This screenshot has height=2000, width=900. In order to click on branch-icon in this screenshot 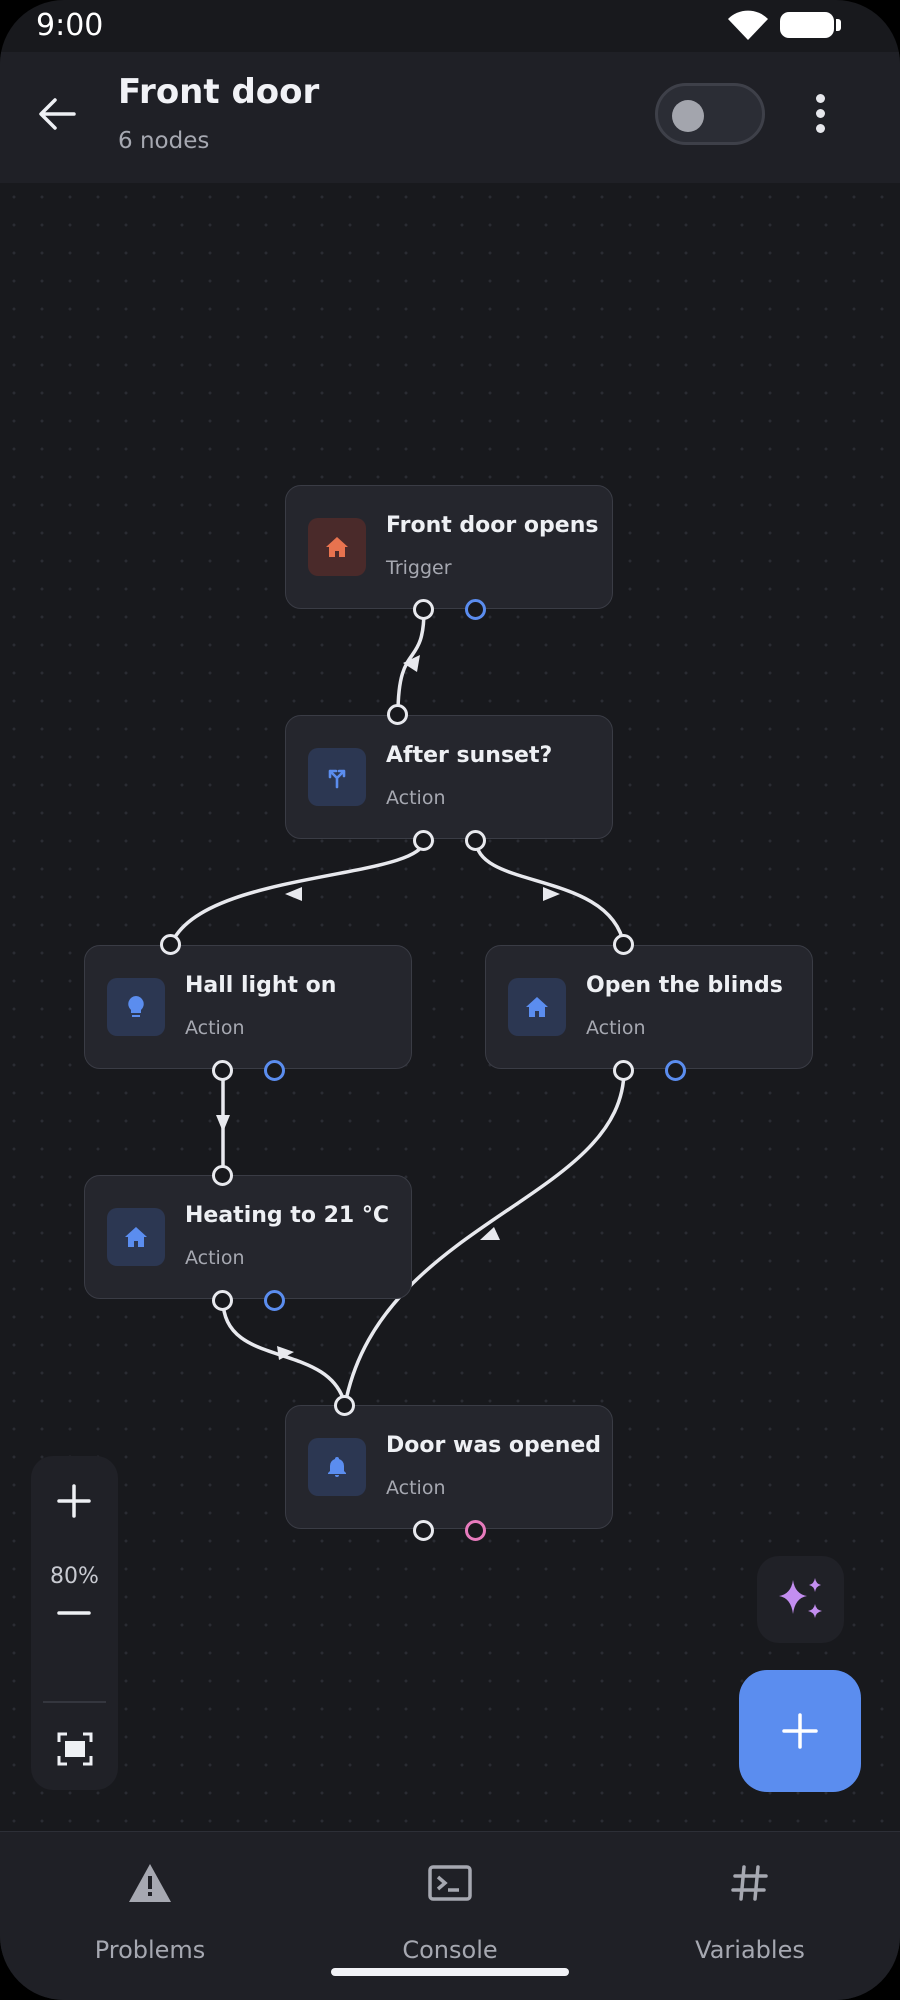, I will do `click(337, 777)`.